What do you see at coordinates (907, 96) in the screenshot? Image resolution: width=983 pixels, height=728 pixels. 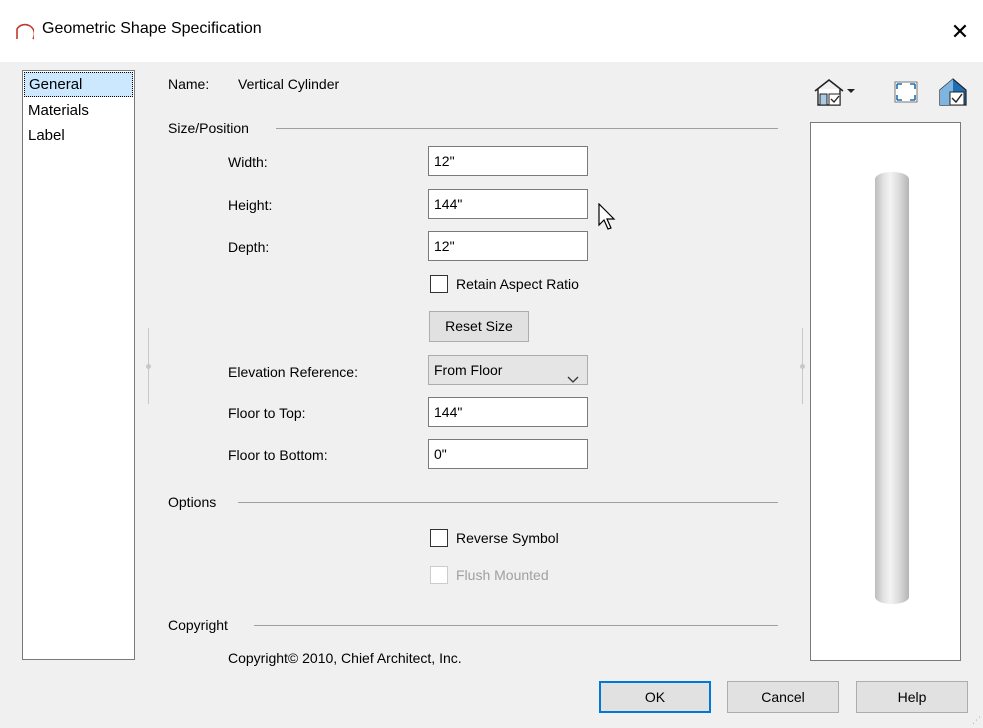 I see `fill-window-icon` at bounding box center [907, 96].